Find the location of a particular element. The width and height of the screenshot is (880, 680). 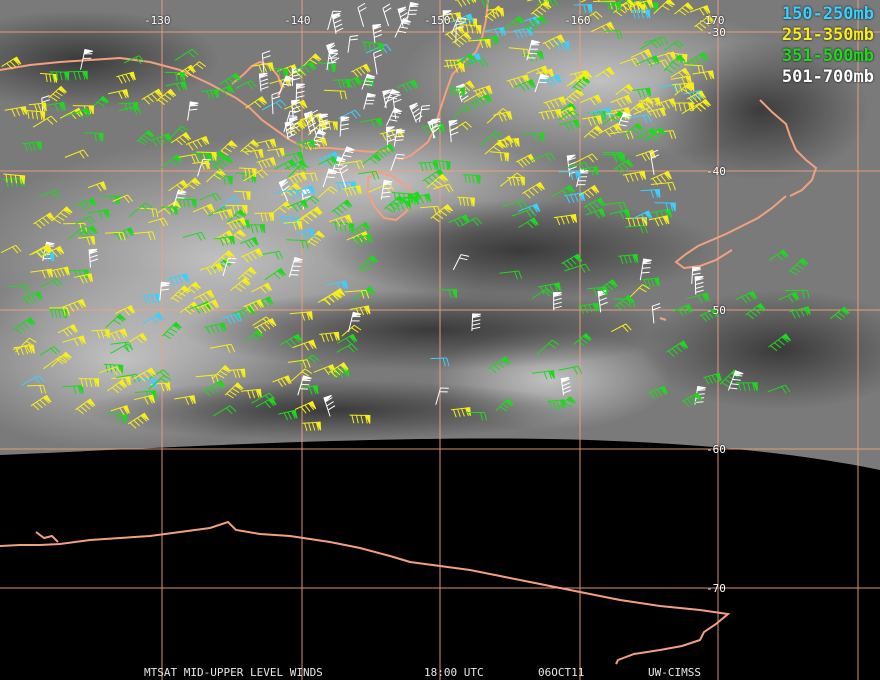

latitude-label: -40 is located at coordinates (716, 171).